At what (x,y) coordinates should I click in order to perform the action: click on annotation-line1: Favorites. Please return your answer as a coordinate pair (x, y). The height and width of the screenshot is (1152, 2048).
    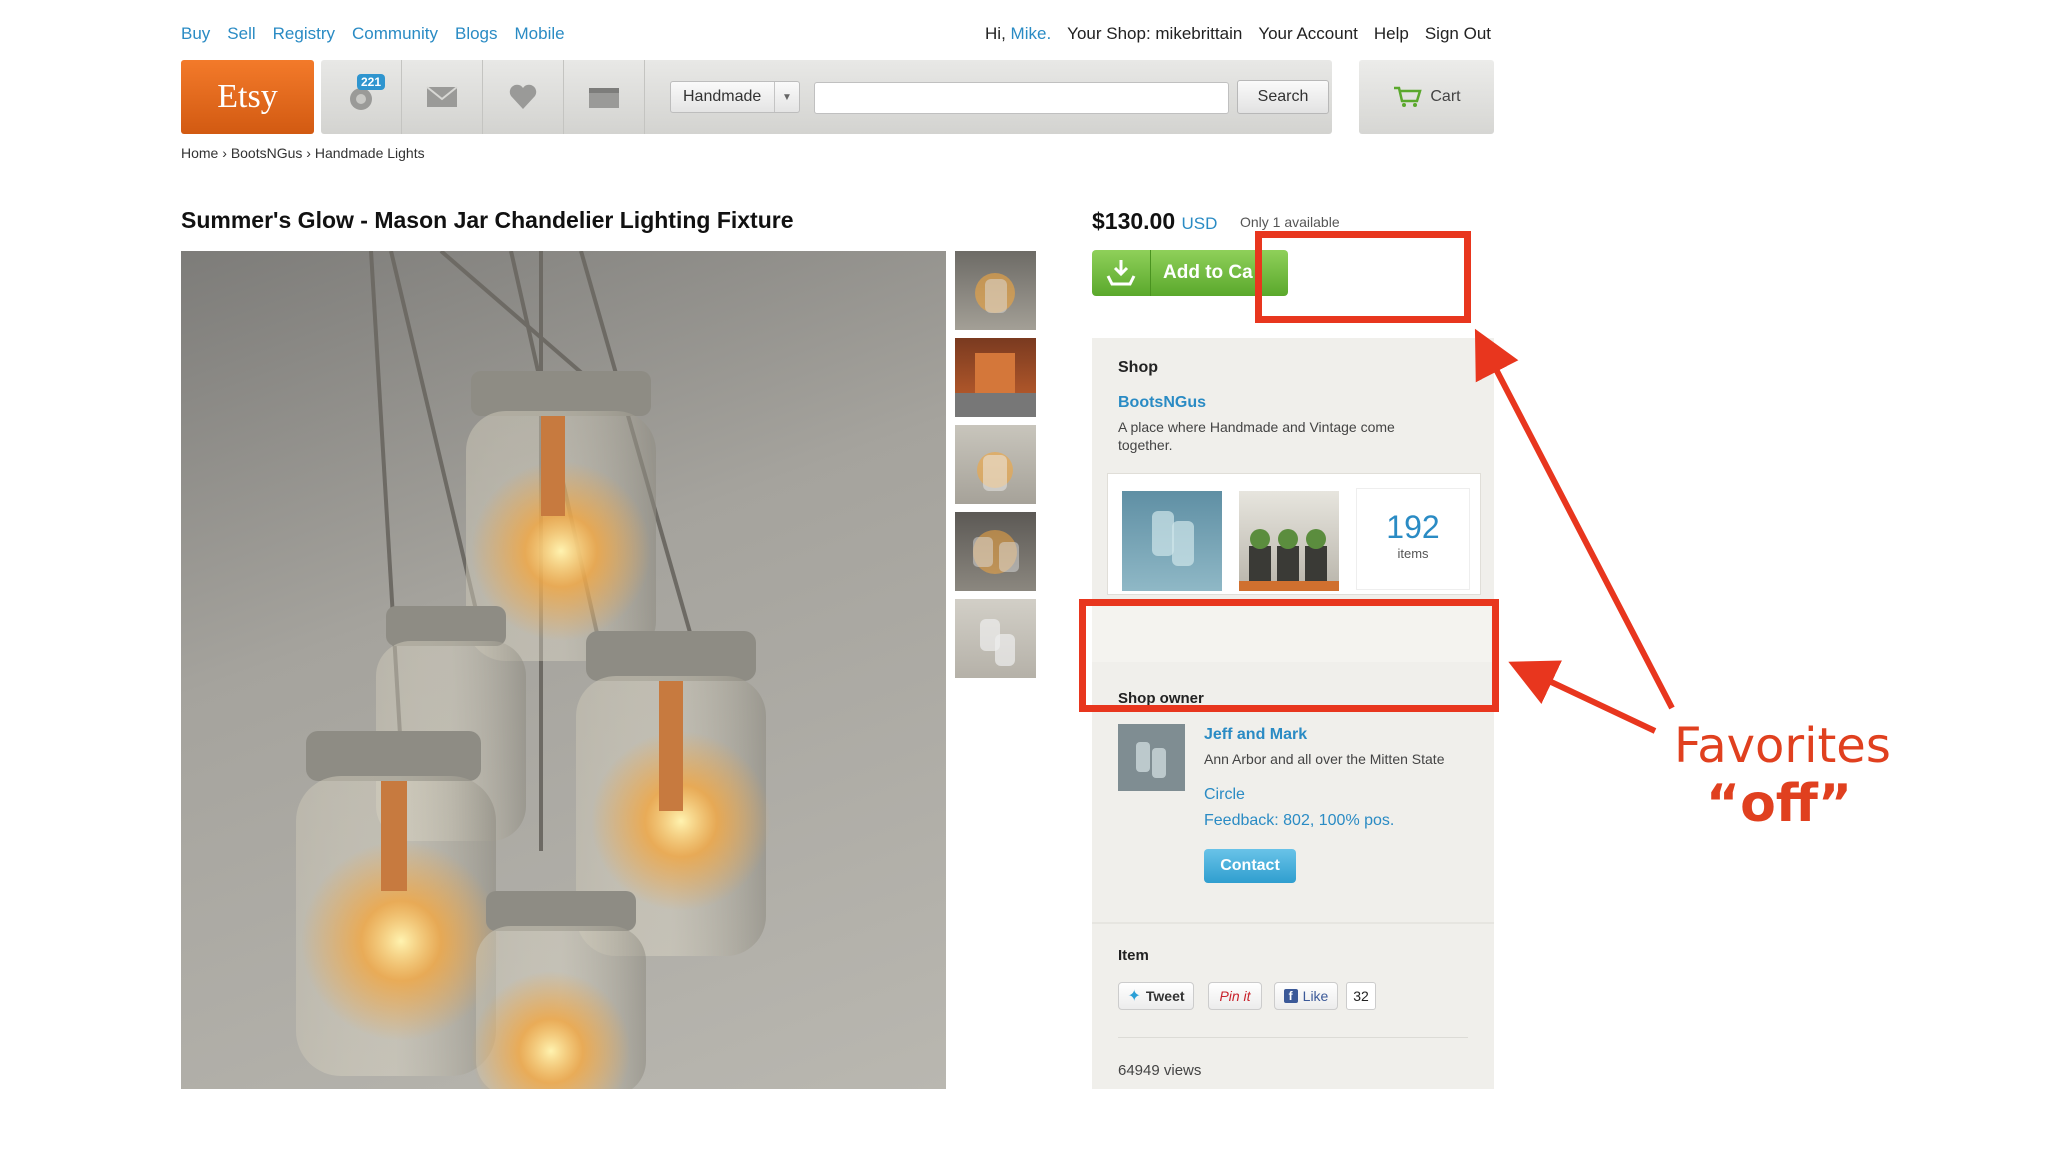
    Looking at the image, I should click on (1782, 746).